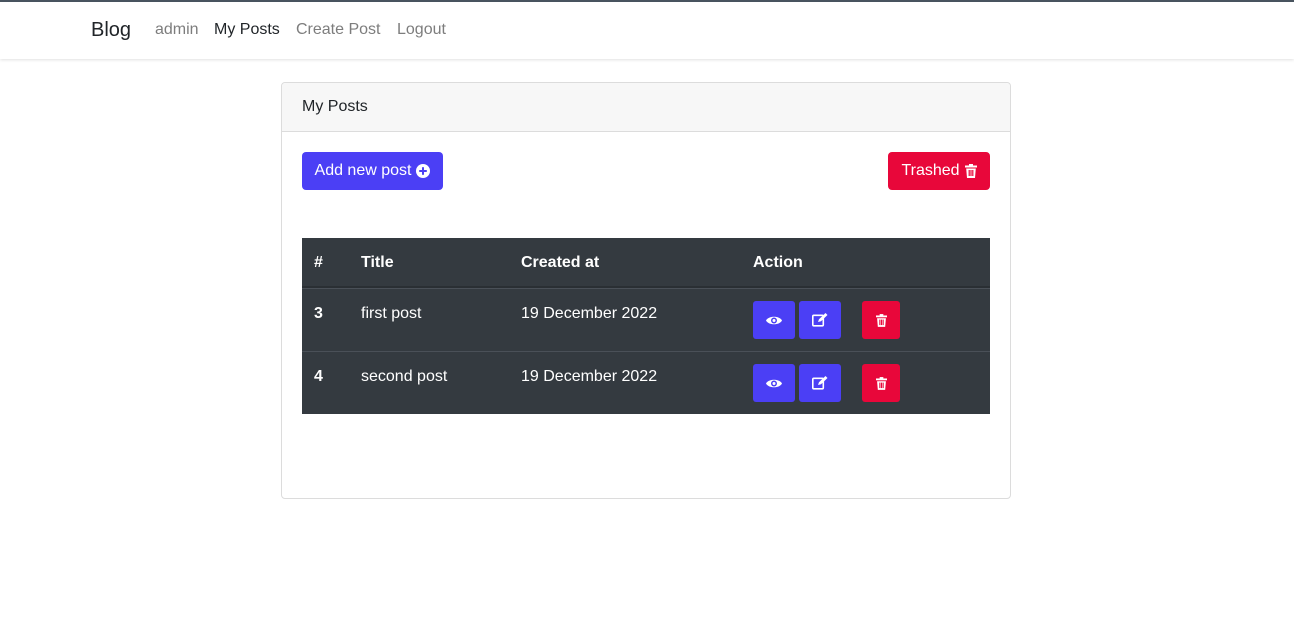 This screenshot has height=637, width=1294. Describe the element at coordinates (318, 376) in the screenshot. I see `post-id: 4` at that location.